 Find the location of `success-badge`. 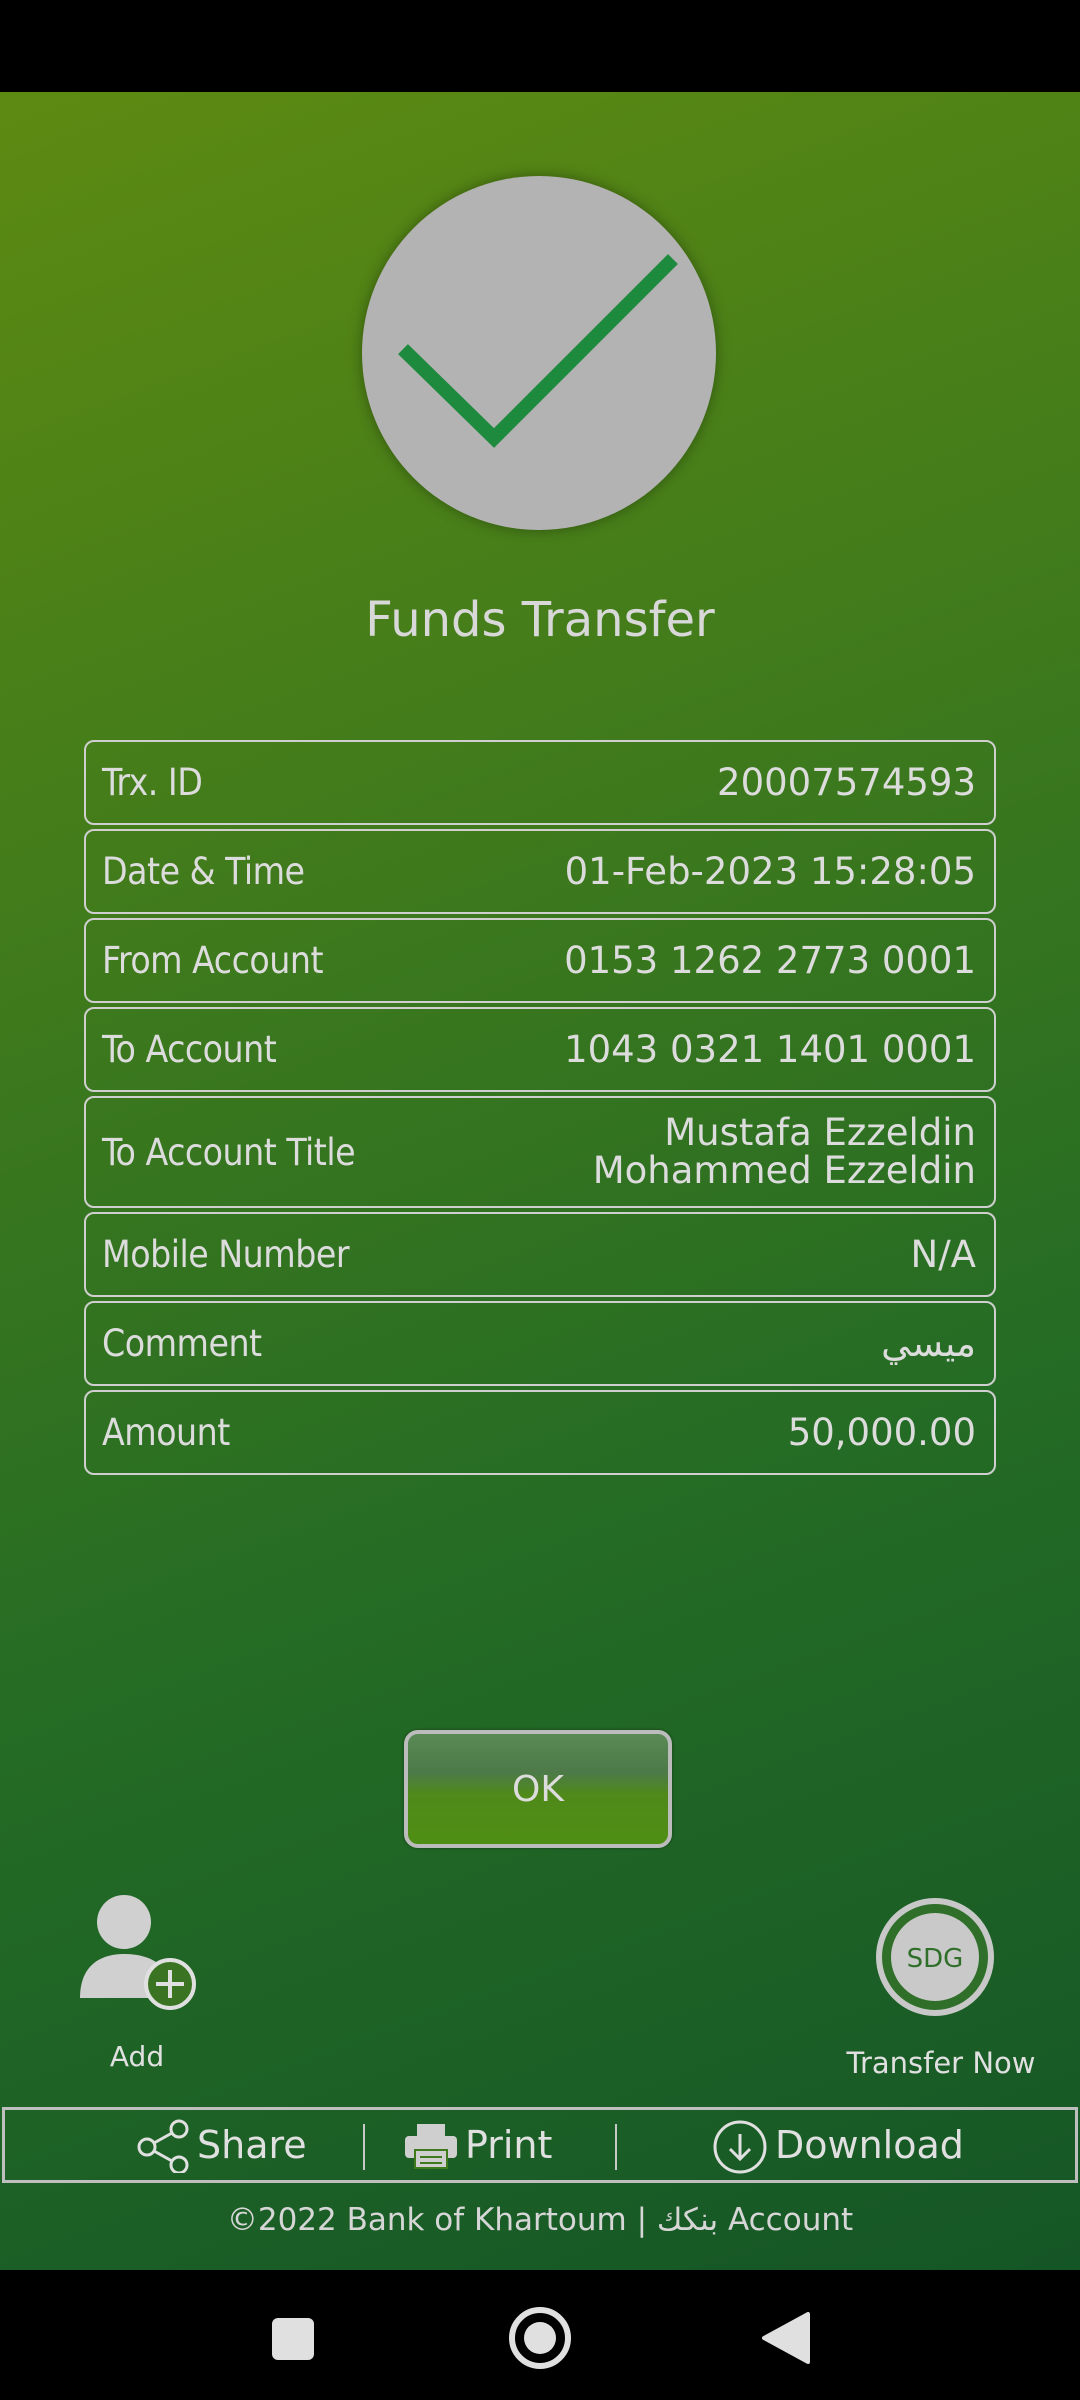

success-badge is located at coordinates (539, 353).